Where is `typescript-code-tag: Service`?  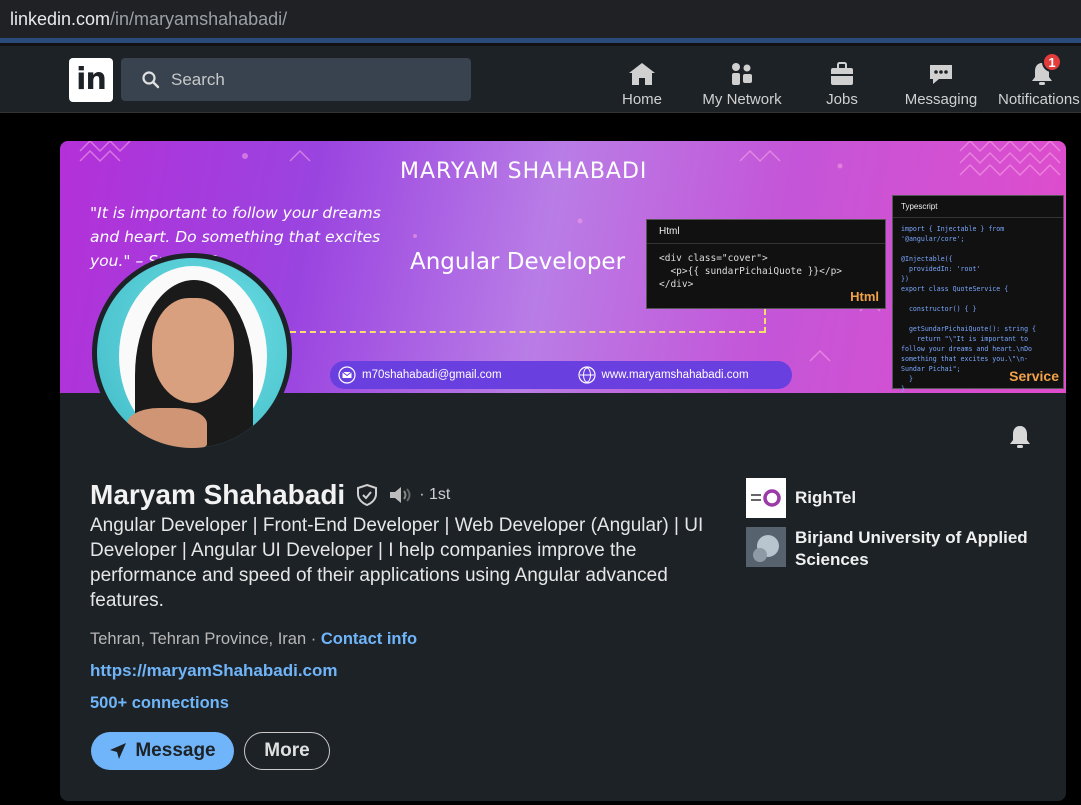
typescript-code-tag: Service is located at coordinates (1034, 376).